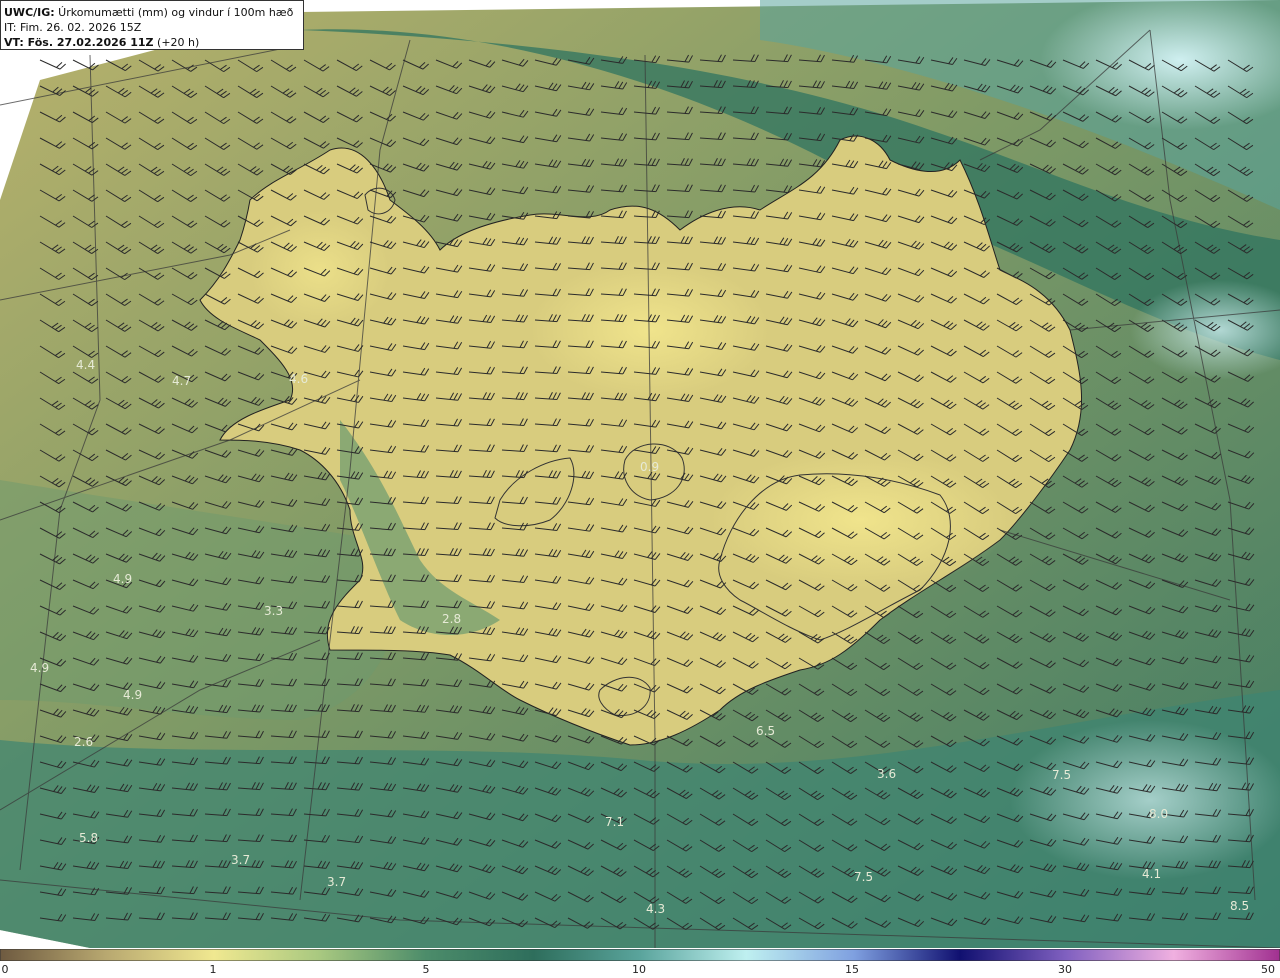 Image resolution: width=1280 pixels, height=978 pixels. What do you see at coordinates (655, 909) in the screenshot?
I see `value-label: 4.3` at bounding box center [655, 909].